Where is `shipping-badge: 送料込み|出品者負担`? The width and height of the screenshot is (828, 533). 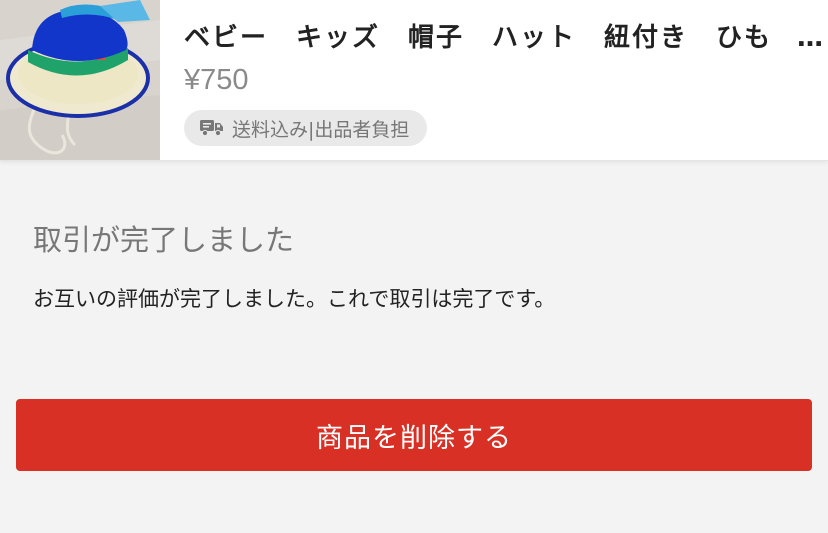
shipping-badge: 送料込み|出品者負担 is located at coordinates (306, 128).